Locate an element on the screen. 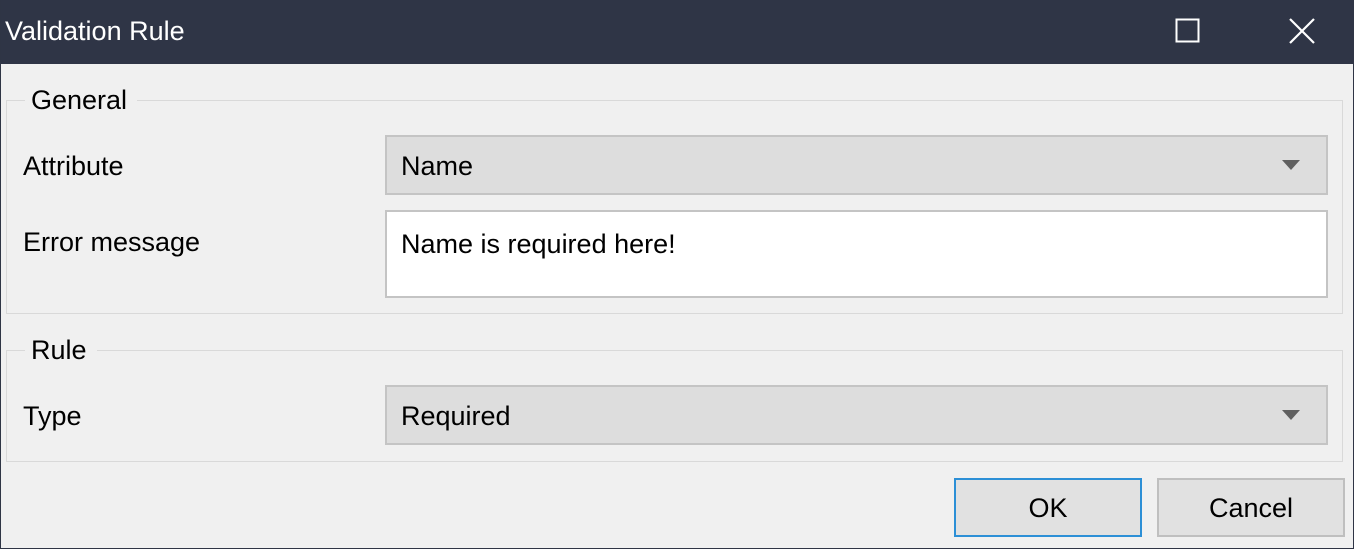 This screenshot has width=1354, height=549. general-group-legend: General is located at coordinates (81, 100).